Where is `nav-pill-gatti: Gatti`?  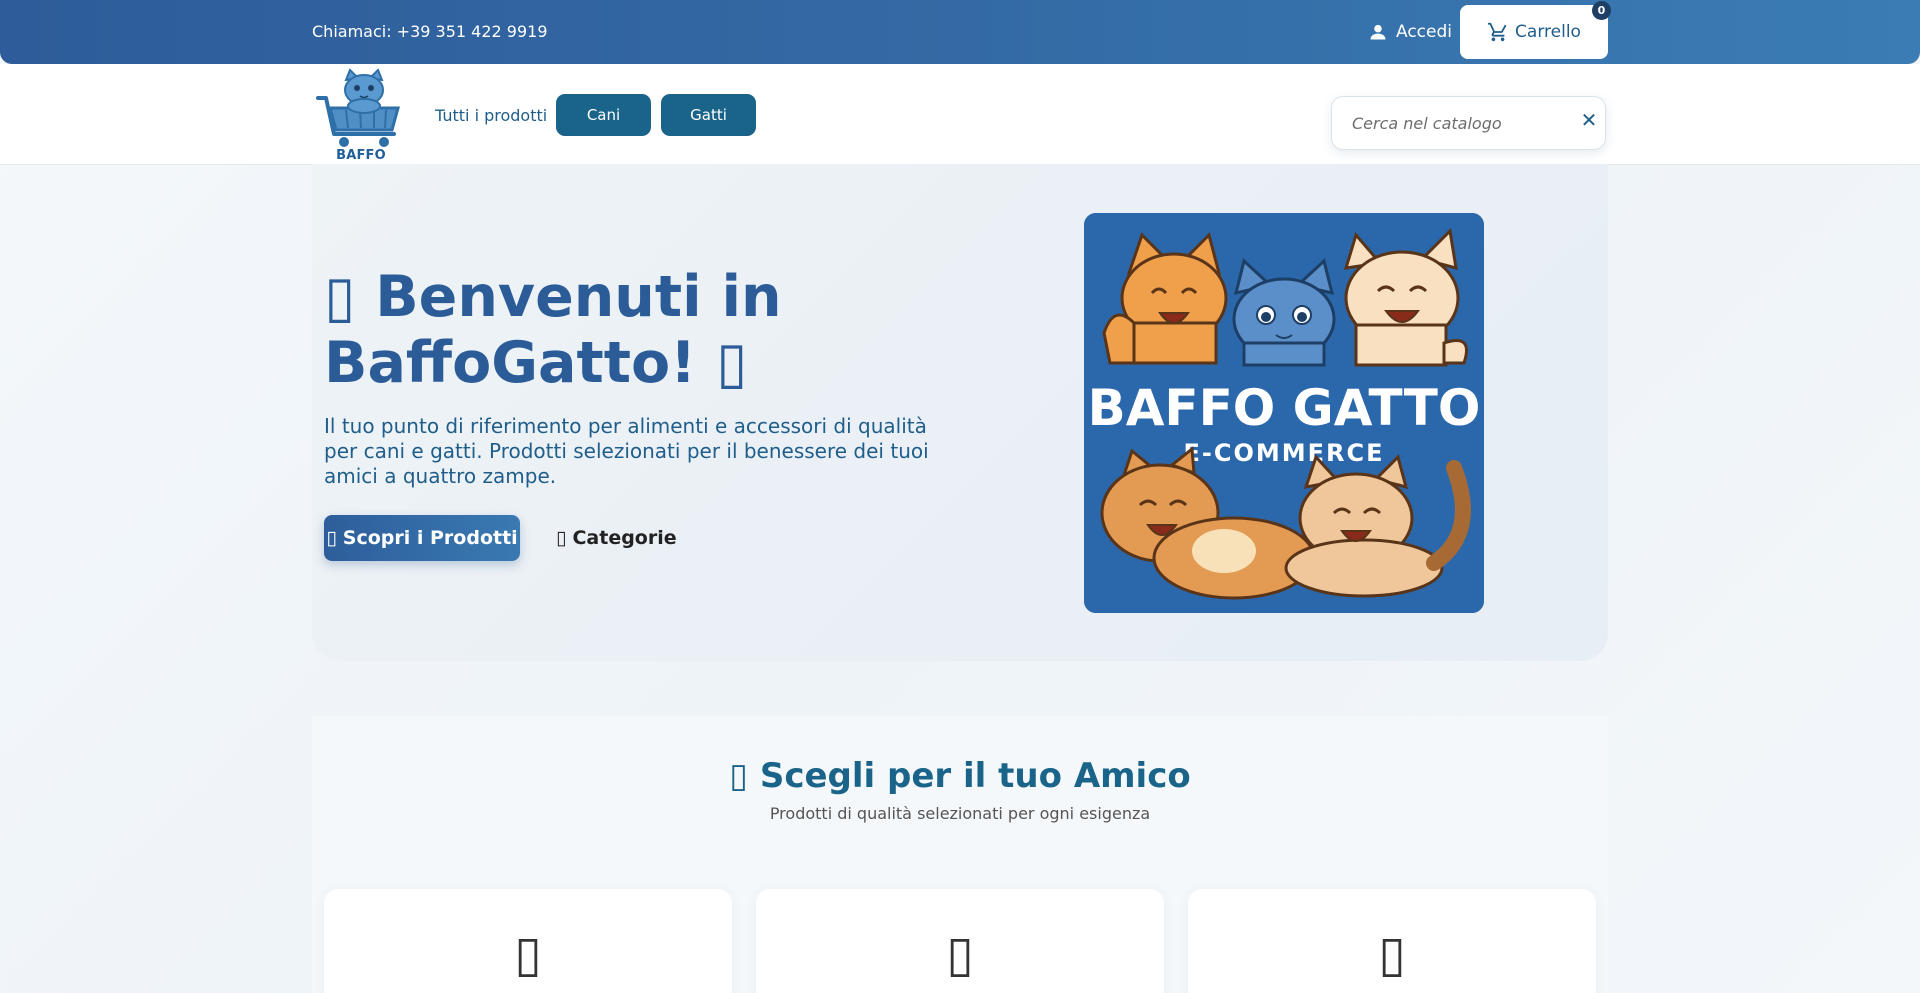 nav-pill-gatti: Gatti is located at coordinates (708, 115).